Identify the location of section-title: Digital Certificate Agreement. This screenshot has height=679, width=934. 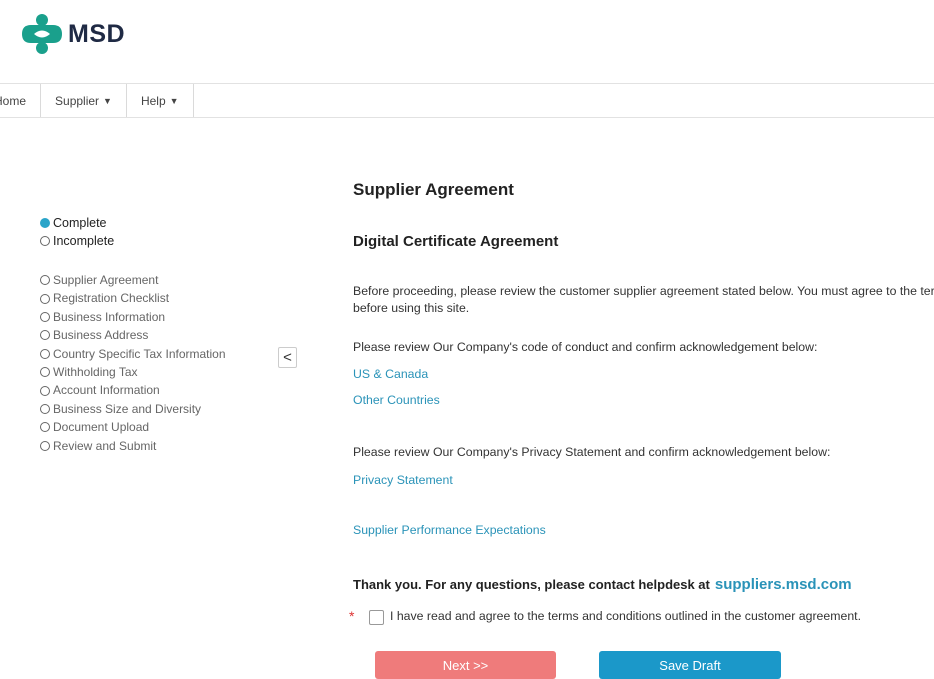
(456, 241).